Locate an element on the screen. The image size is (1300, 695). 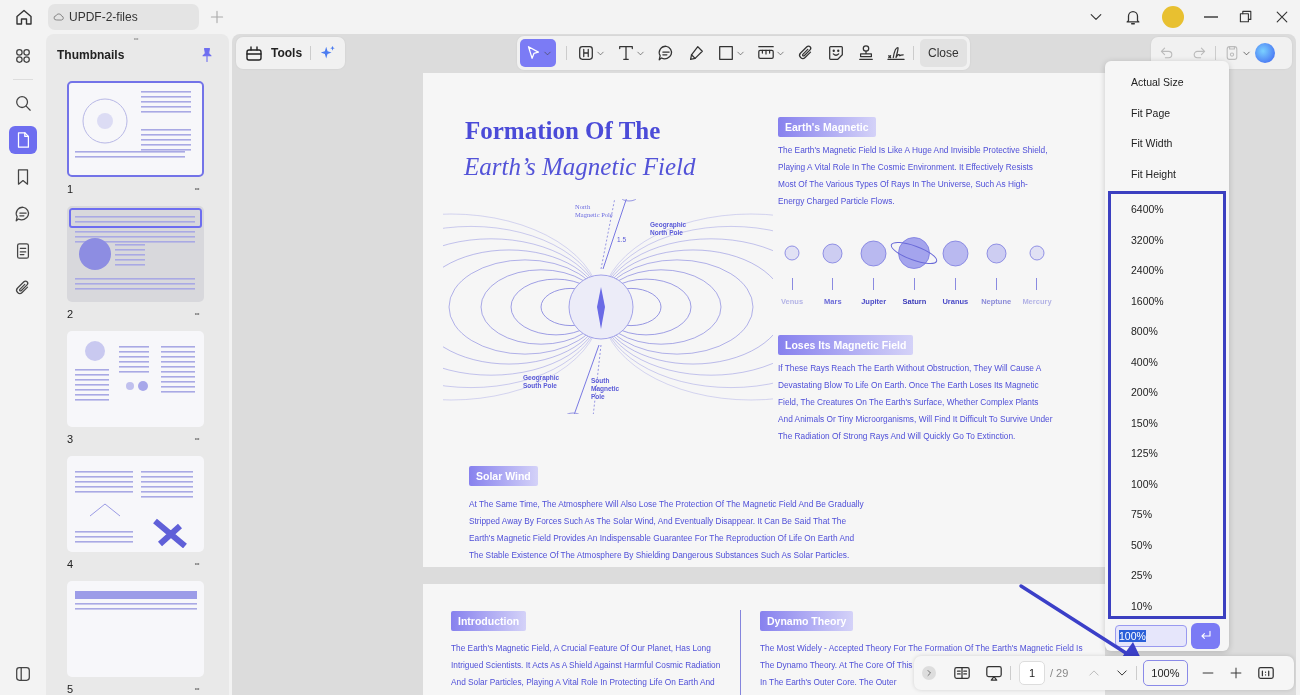
section-heading: Solar Wind is located at coordinates (503, 475).